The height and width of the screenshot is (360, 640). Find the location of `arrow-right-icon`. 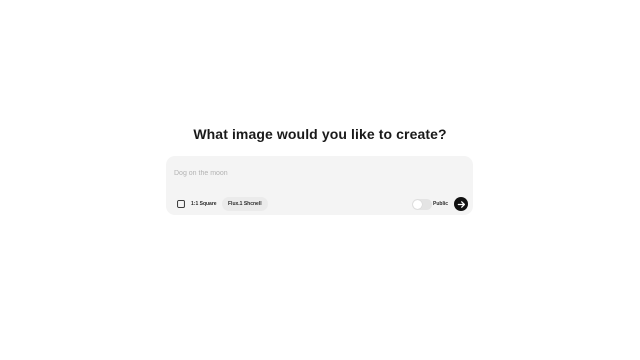

arrow-right-icon is located at coordinates (461, 204).